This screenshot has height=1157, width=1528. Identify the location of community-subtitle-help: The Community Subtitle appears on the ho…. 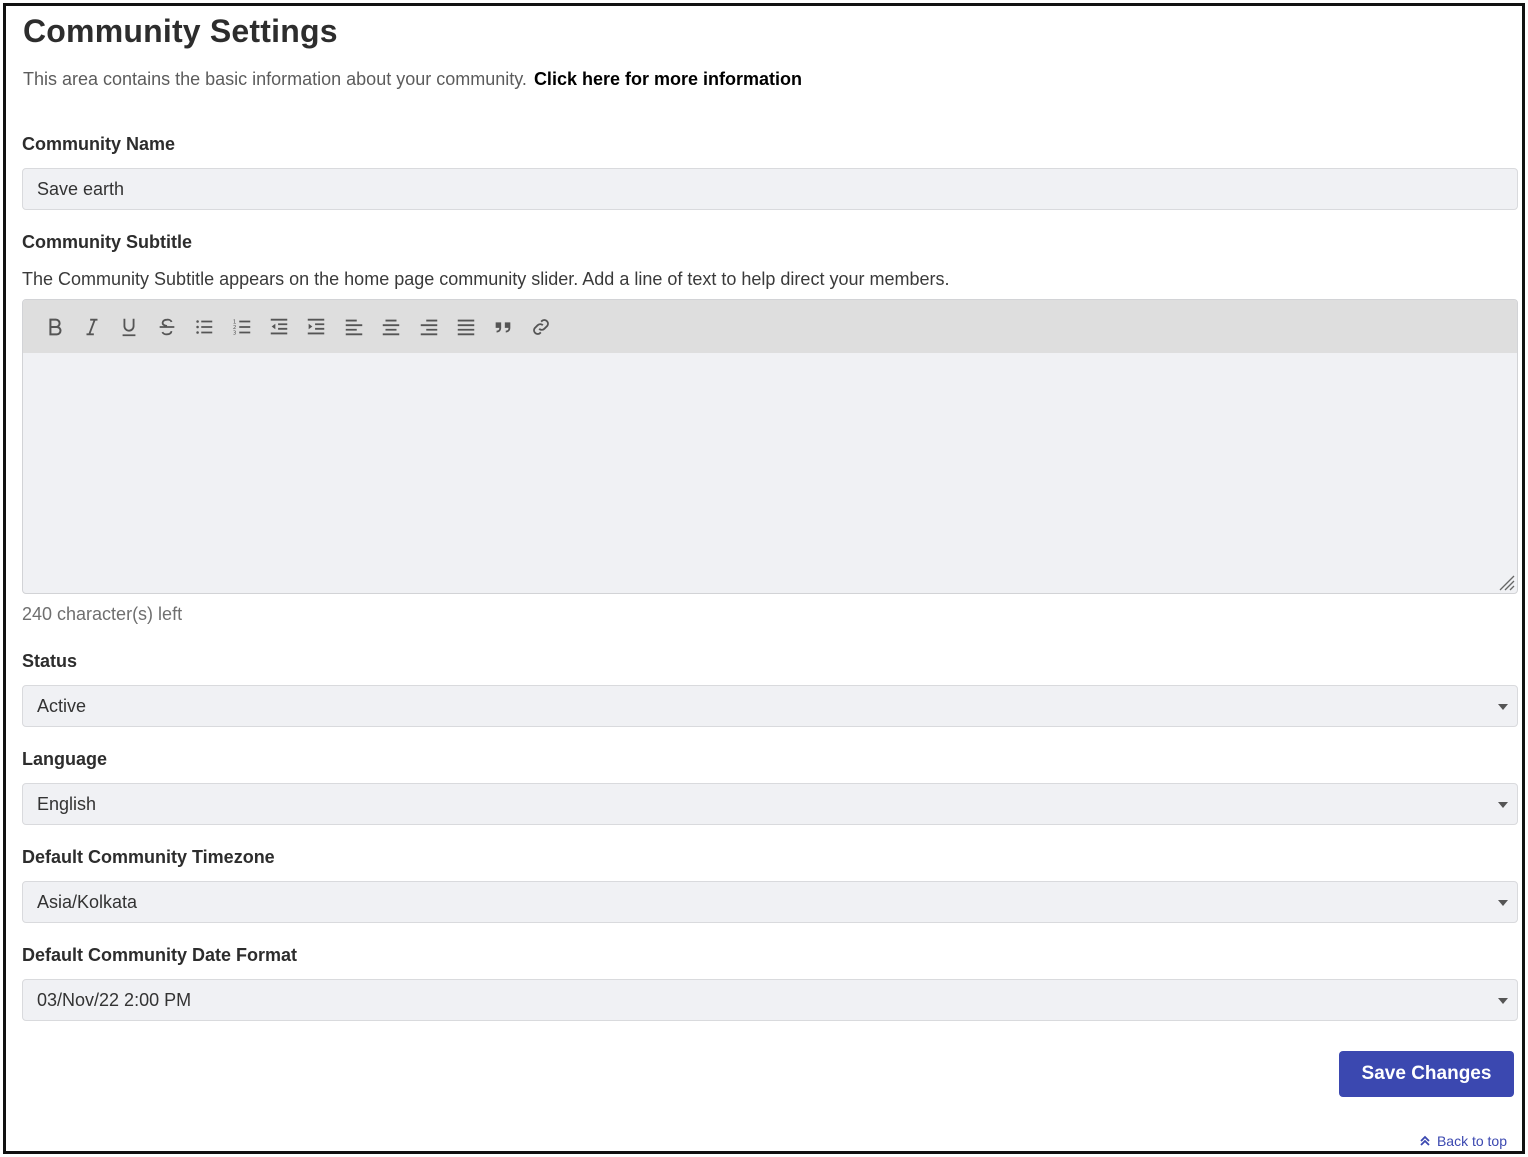
(486, 279).